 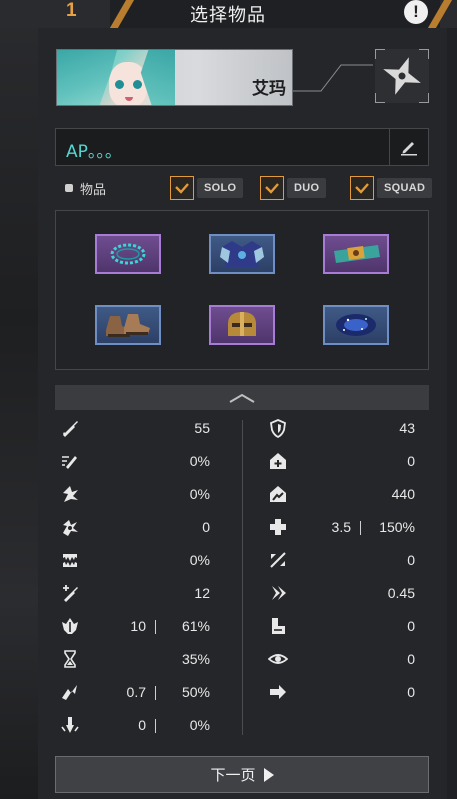 What do you see at coordinates (228, 593) in the screenshot?
I see `stat-row: 0.45` at bounding box center [228, 593].